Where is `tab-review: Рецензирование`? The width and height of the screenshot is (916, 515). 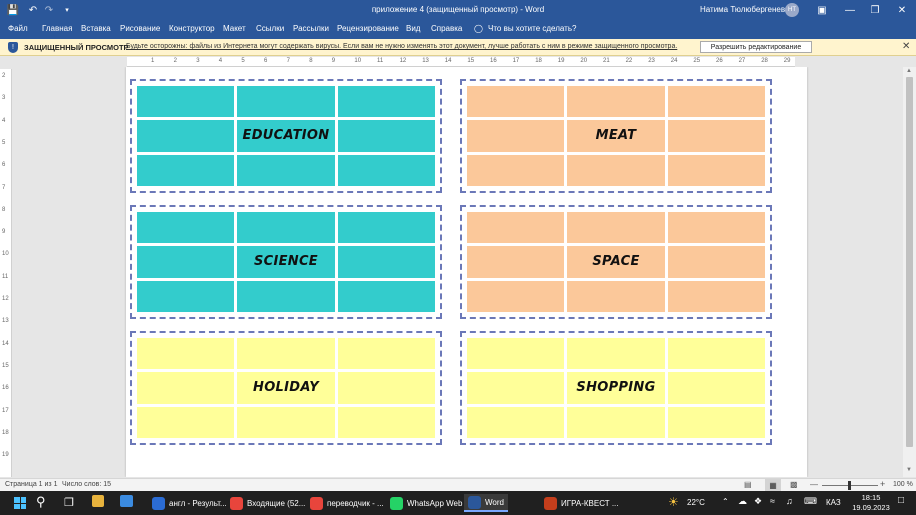 tab-review: Рецензирование is located at coordinates (368, 28).